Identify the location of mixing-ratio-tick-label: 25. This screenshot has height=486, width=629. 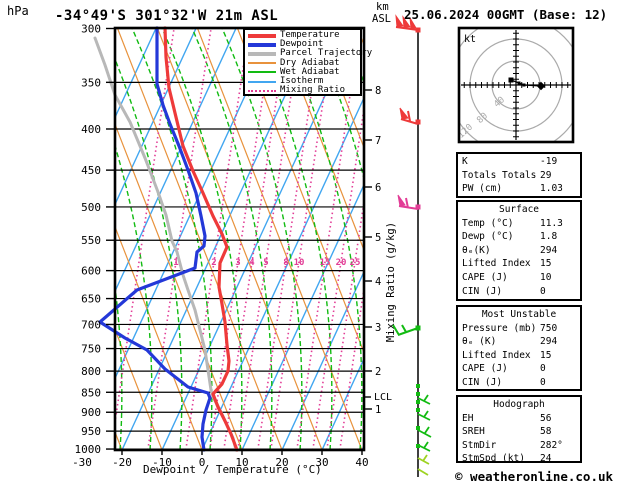
(355, 263).